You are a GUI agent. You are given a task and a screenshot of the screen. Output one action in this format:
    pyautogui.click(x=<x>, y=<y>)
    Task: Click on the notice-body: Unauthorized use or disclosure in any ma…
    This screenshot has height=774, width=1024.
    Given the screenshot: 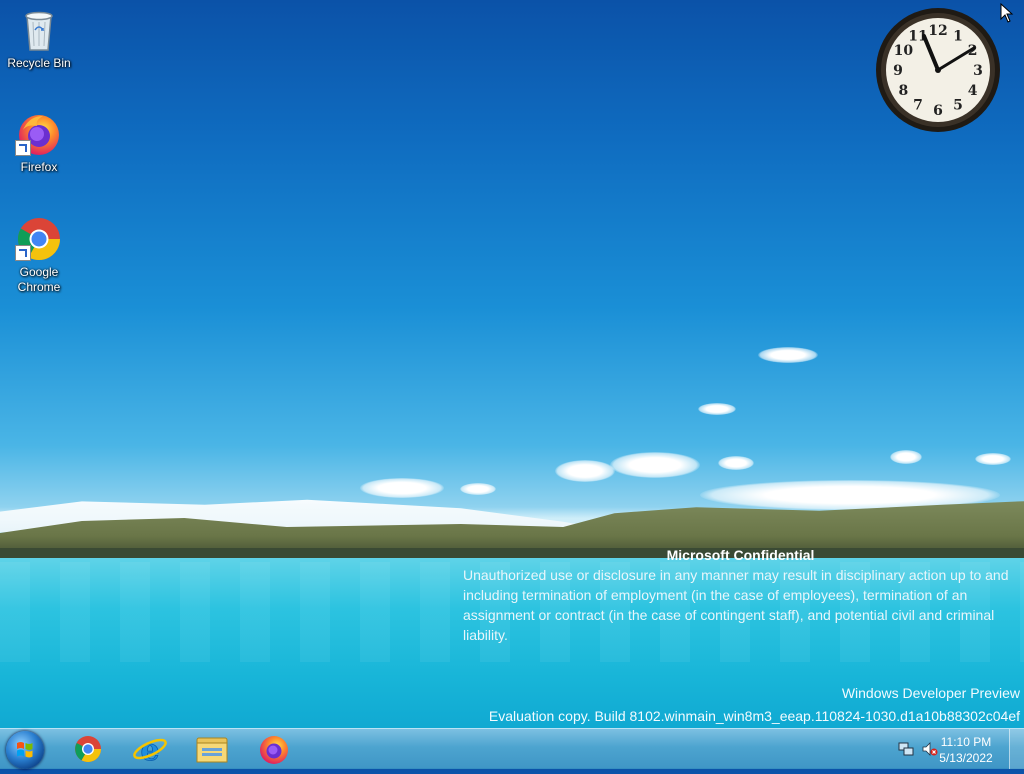 What is the action you would take?
    pyautogui.click(x=736, y=605)
    